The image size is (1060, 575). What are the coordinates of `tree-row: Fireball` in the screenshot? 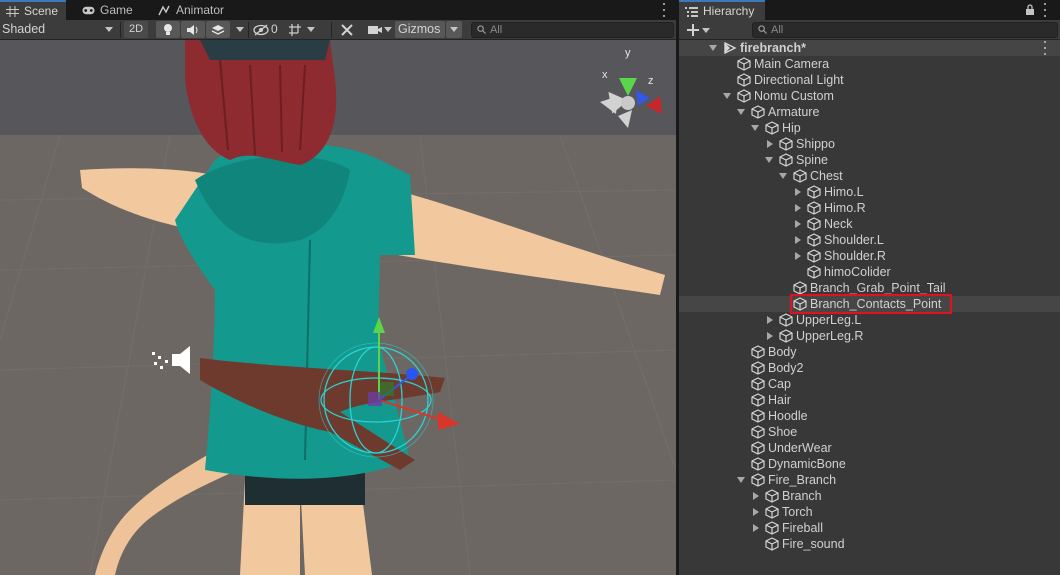 It's located at (869, 528).